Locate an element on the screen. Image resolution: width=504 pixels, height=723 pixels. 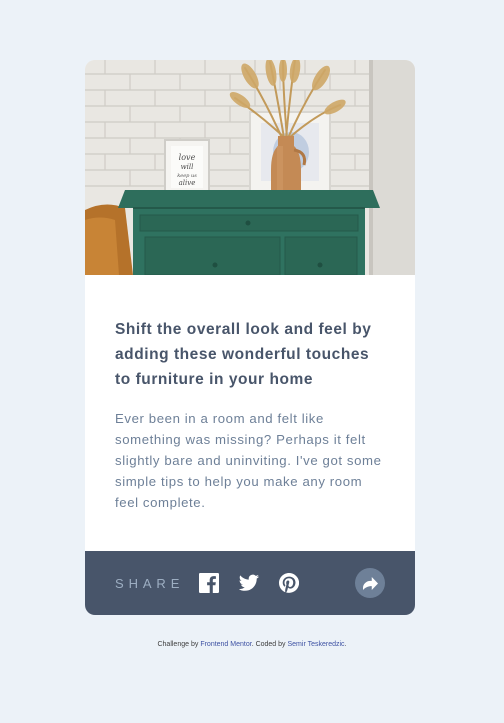
share-arrow-icon is located at coordinates (370, 583).